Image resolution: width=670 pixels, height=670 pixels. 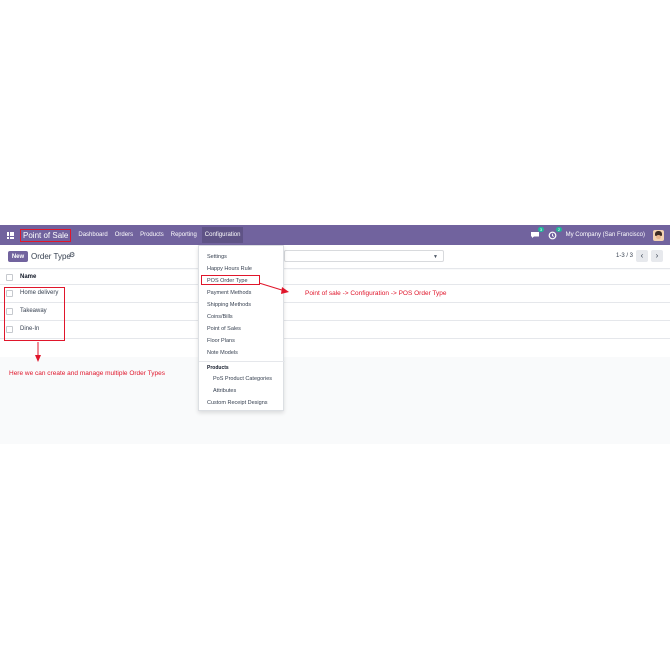 What do you see at coordinates (237, 403) in the screenshot?
I see `dd-custom-receipt-designs: Custom Receipt Designs` at bounding box center [237, 403].